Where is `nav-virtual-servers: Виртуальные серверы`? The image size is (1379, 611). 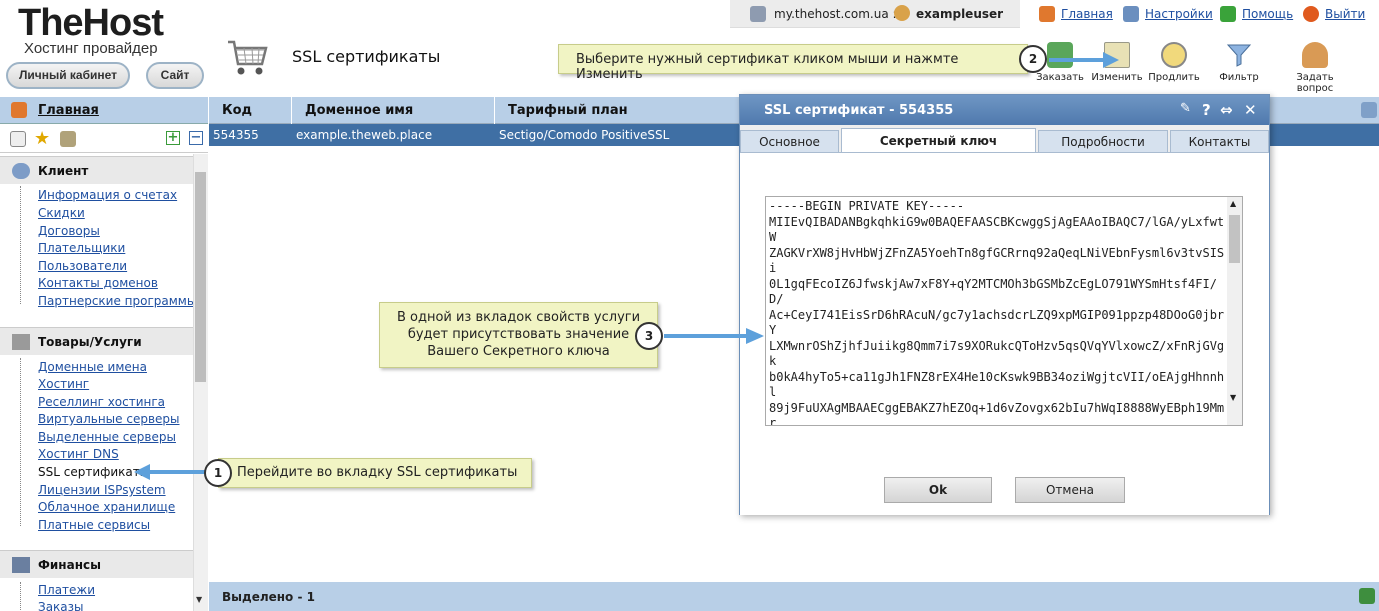 nav-virtual-servers: Виртуальные серверы is located at coordinates (109, 419).